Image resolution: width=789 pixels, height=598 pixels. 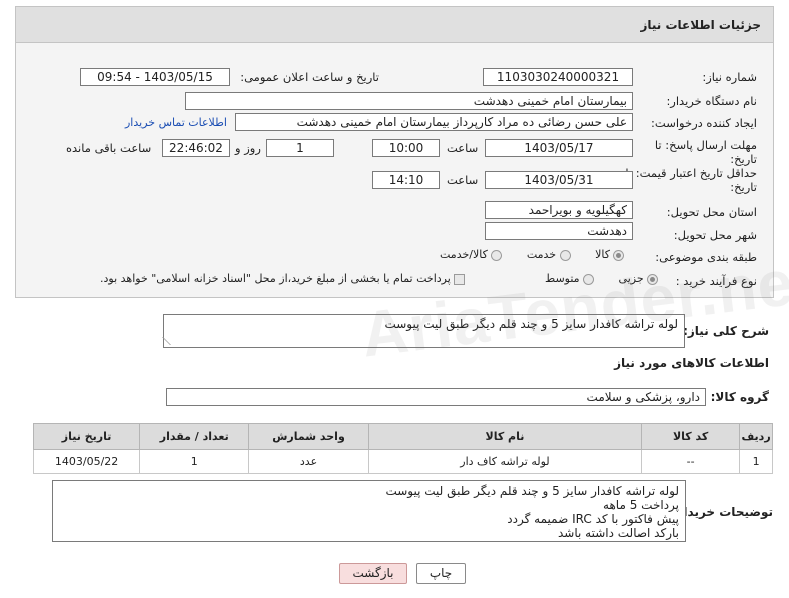 I want to click on price-validity-label: حداقل تاریخ اعتبار قیمت: تا تاریخ:, so click(x=691, y=180).